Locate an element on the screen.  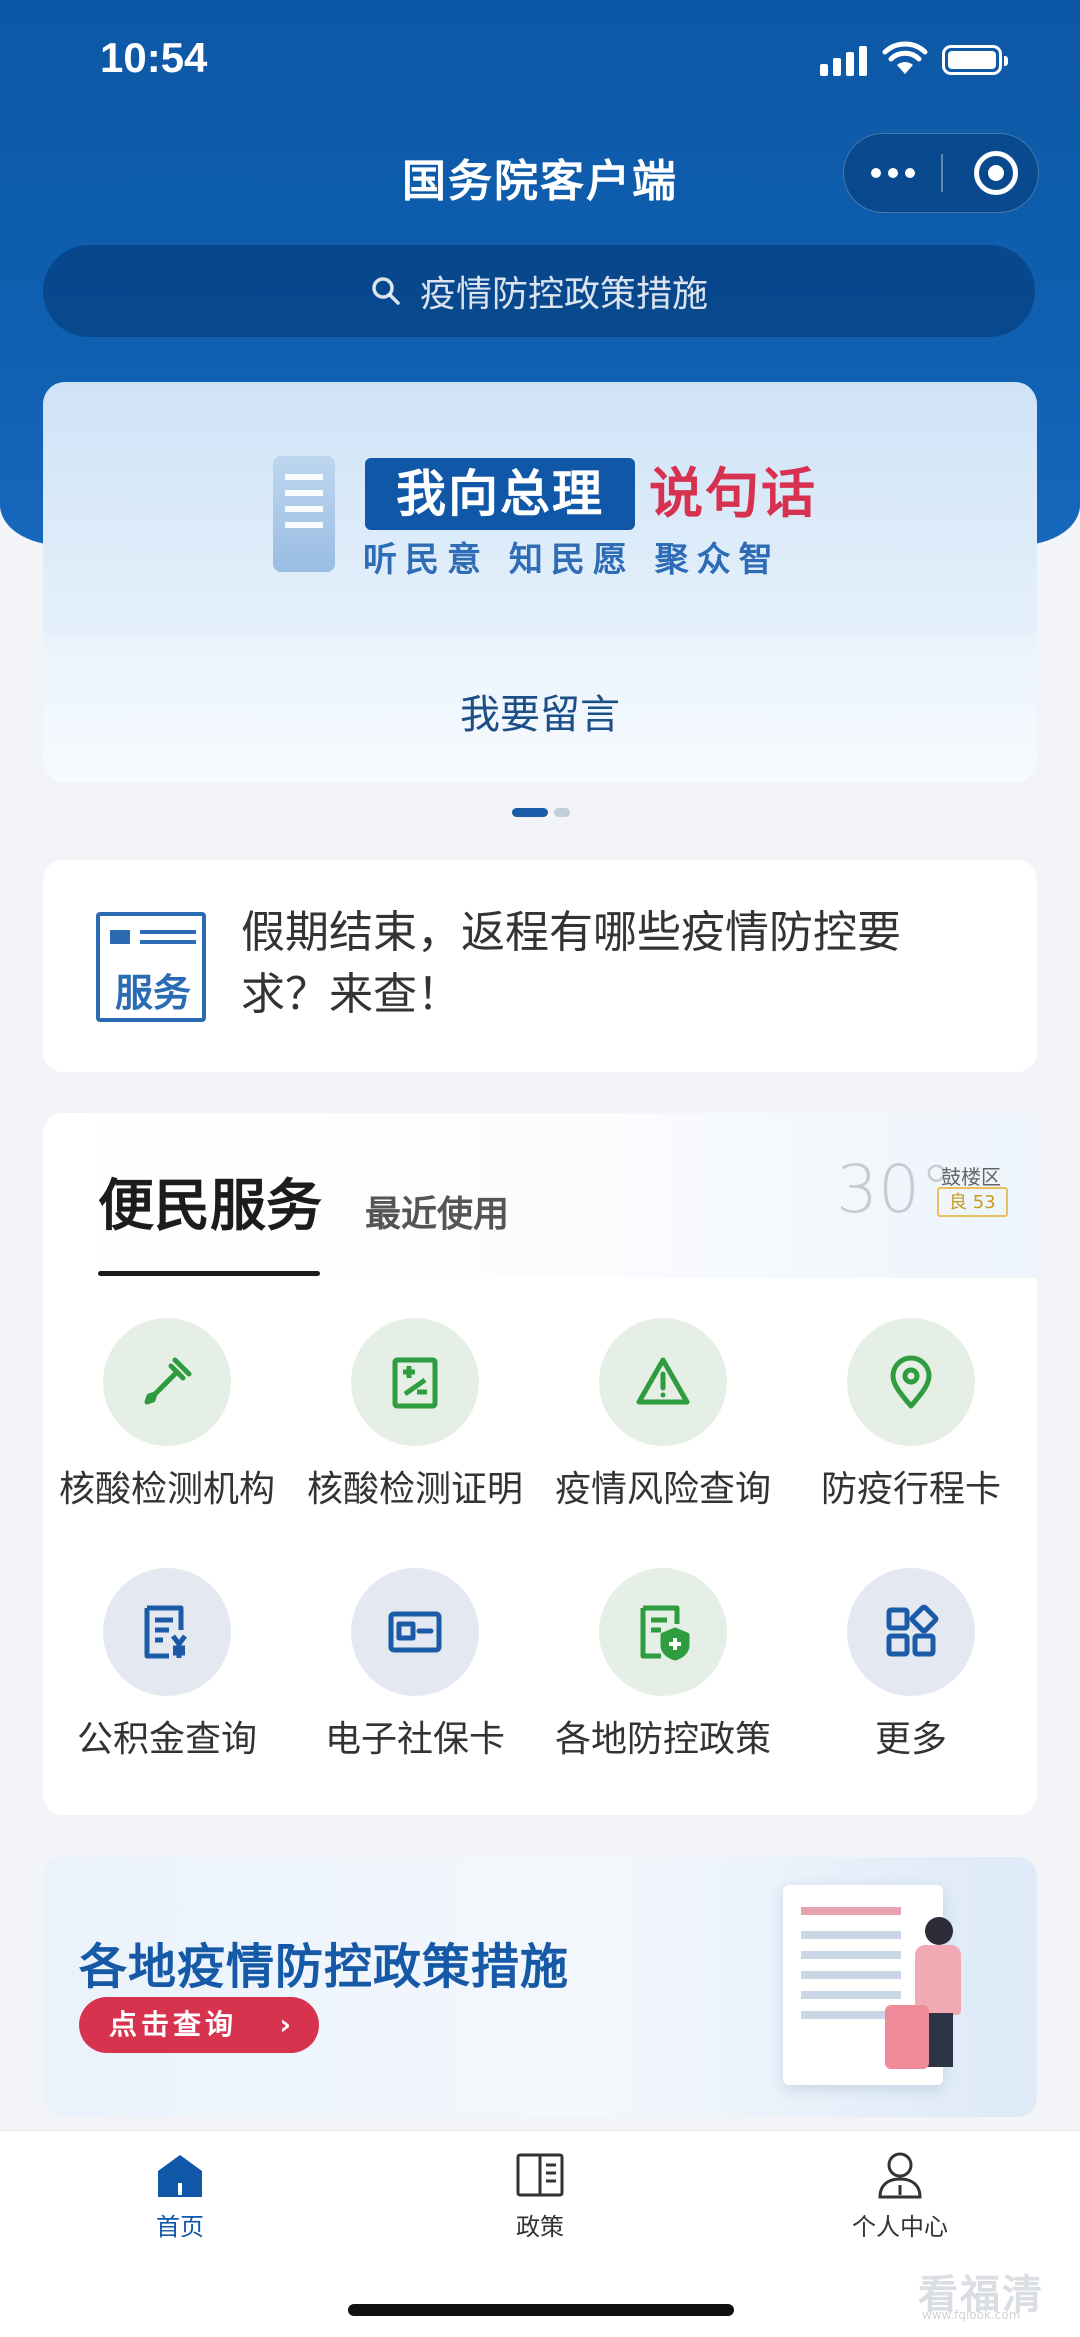
document-illustration is located at coordinates (304, 514).